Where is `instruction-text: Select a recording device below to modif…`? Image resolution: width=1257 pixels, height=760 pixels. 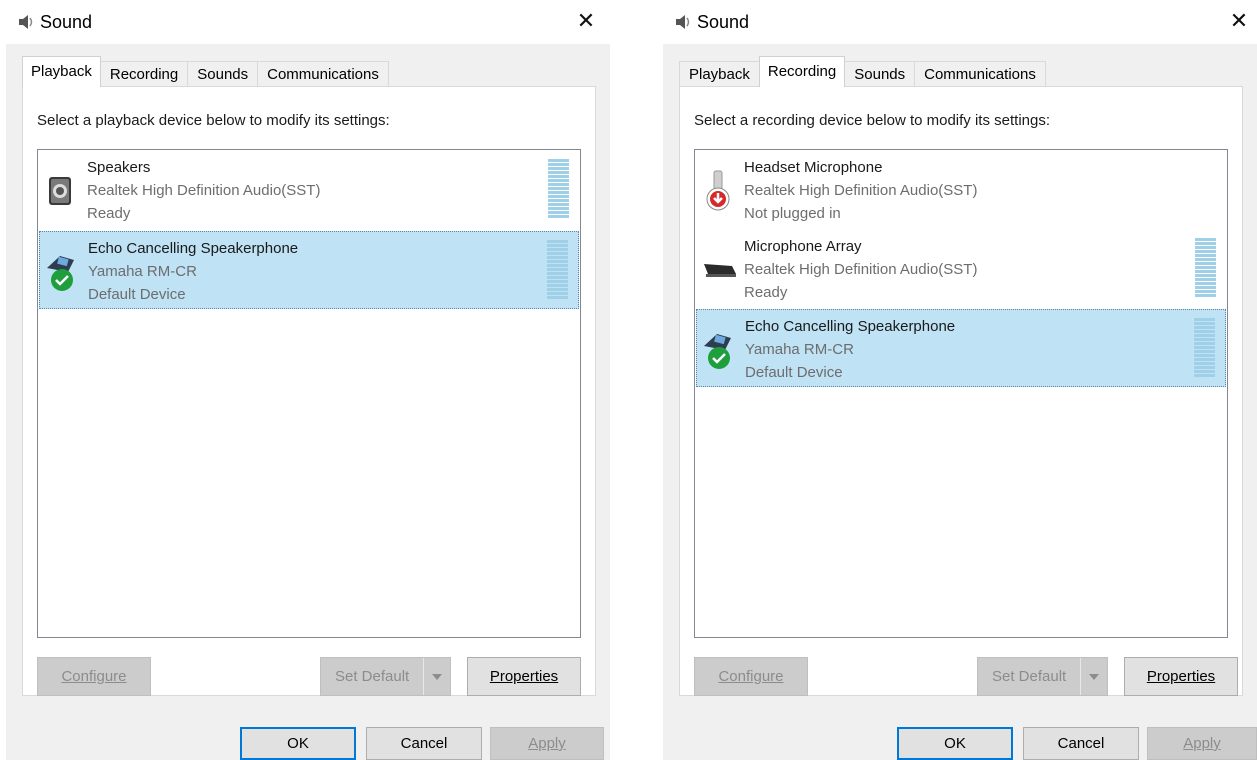 instruction-text: Select a recording device below to modif… is located at coordinates (872, 120).